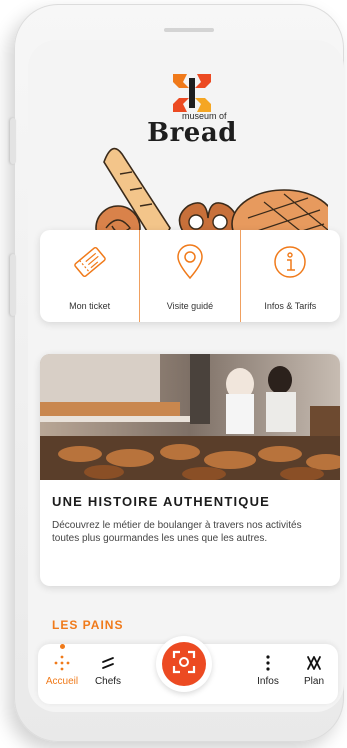  What do you see at coordinates (313, 681) in the screenshot?
I see `nav-label: Plan` at bounding box center [313, 681].